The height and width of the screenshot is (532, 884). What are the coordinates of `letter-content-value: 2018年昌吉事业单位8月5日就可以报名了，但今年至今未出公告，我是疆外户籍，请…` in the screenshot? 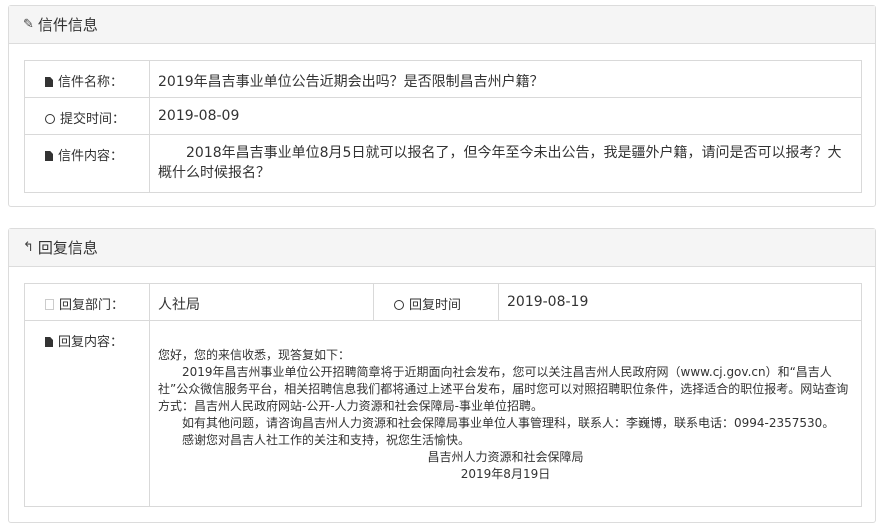 It's located at (505, 163).